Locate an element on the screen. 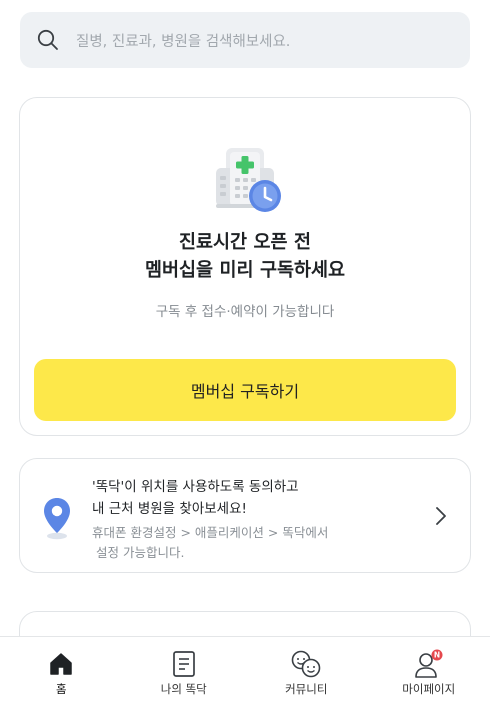 The image size is (490, 717). location-settings-hint-line2: 설정 가능합니다. is located at coordinates (140, 552).